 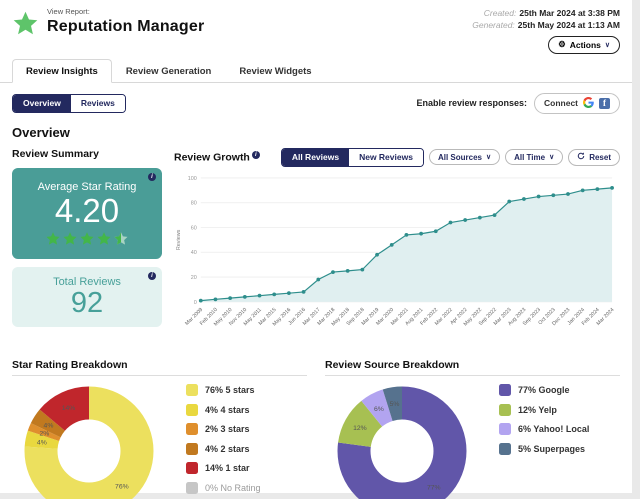 What do you see at coordinates (68, 11) in the screenshot?
I see `view-report-label: View Report:` at bounding box center [68, 11].